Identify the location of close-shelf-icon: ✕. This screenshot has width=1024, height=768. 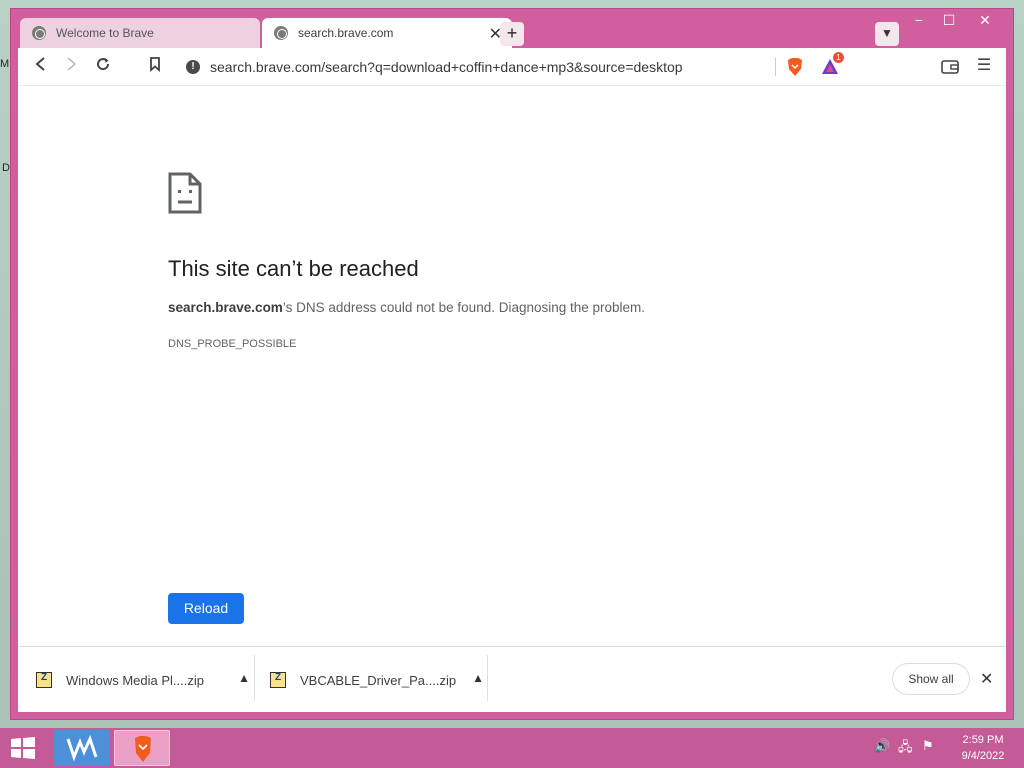
(986, 679).